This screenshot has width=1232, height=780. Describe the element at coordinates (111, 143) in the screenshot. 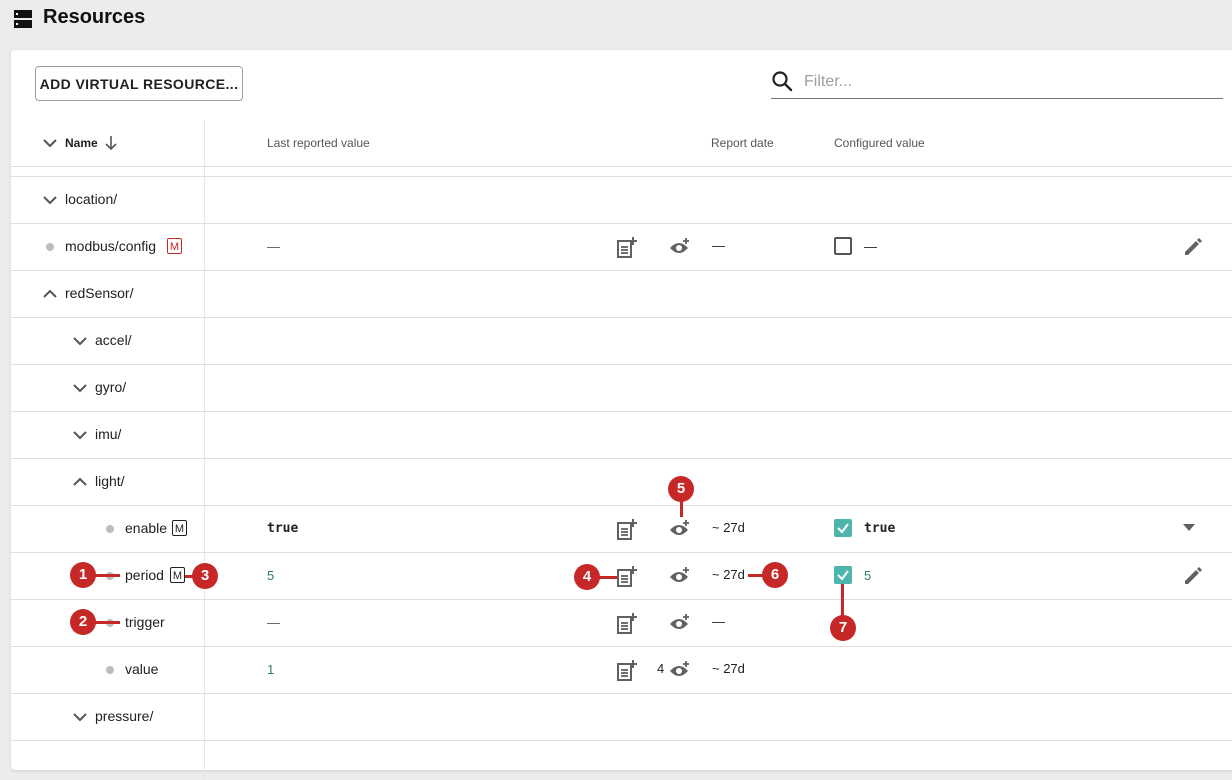

I see `sort-arrow-down-icon` at that location.